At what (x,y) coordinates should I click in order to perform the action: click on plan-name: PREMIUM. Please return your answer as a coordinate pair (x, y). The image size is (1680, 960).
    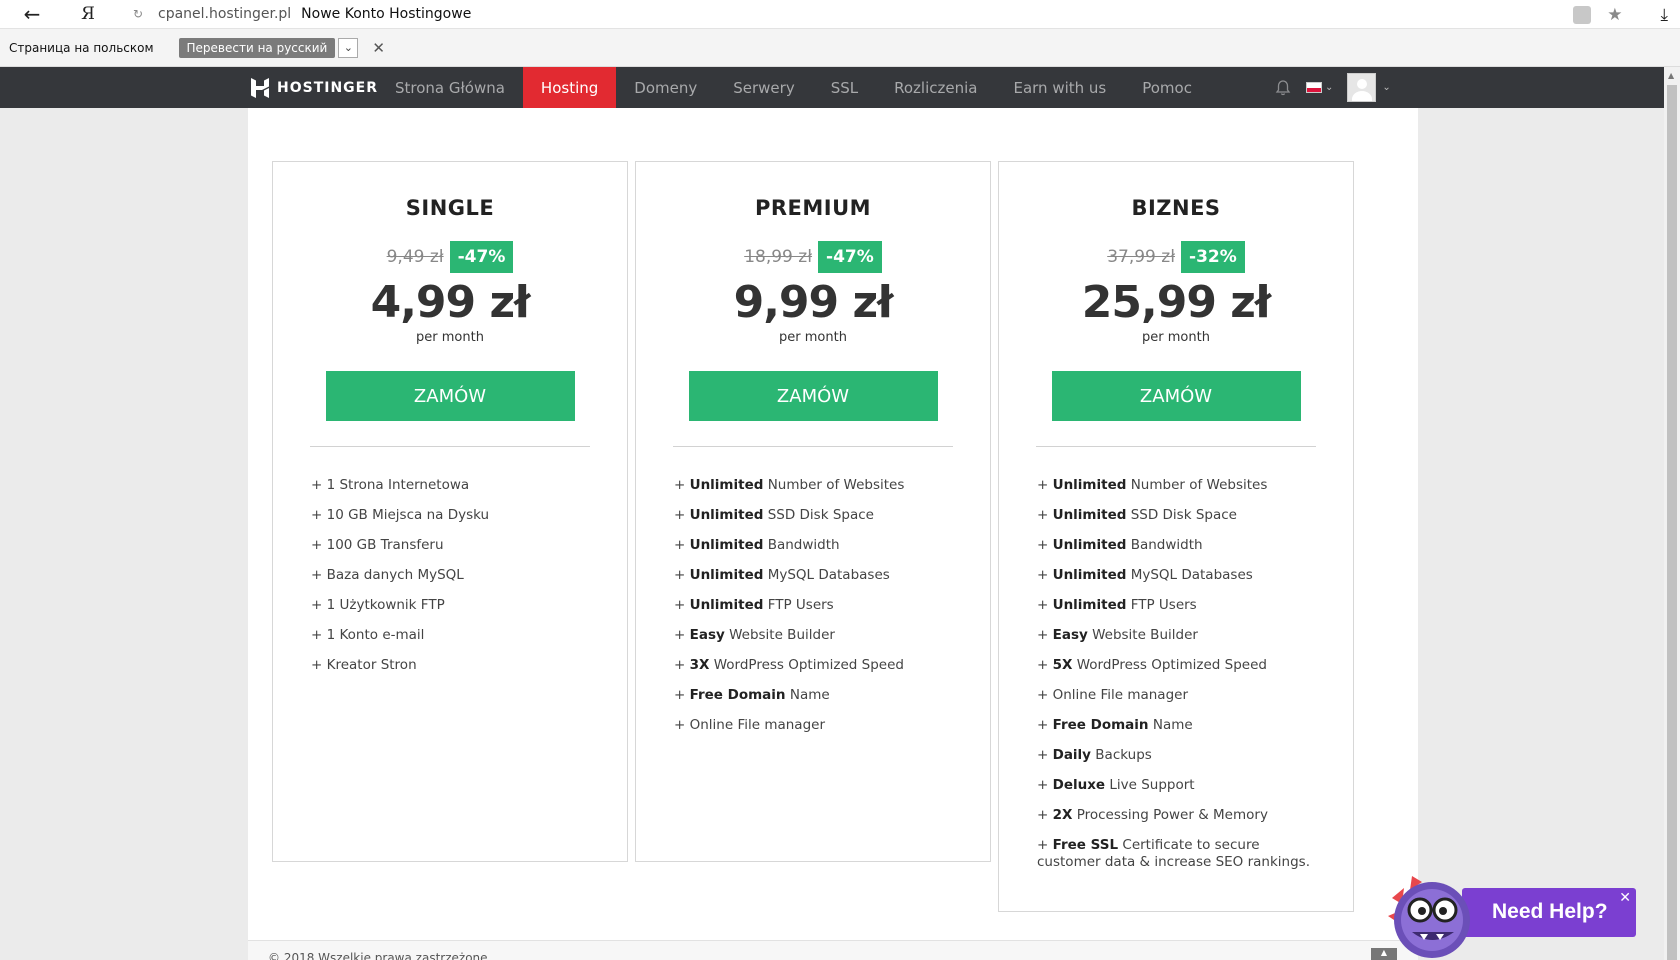
    Looking at the image, I should click on (813, 208).